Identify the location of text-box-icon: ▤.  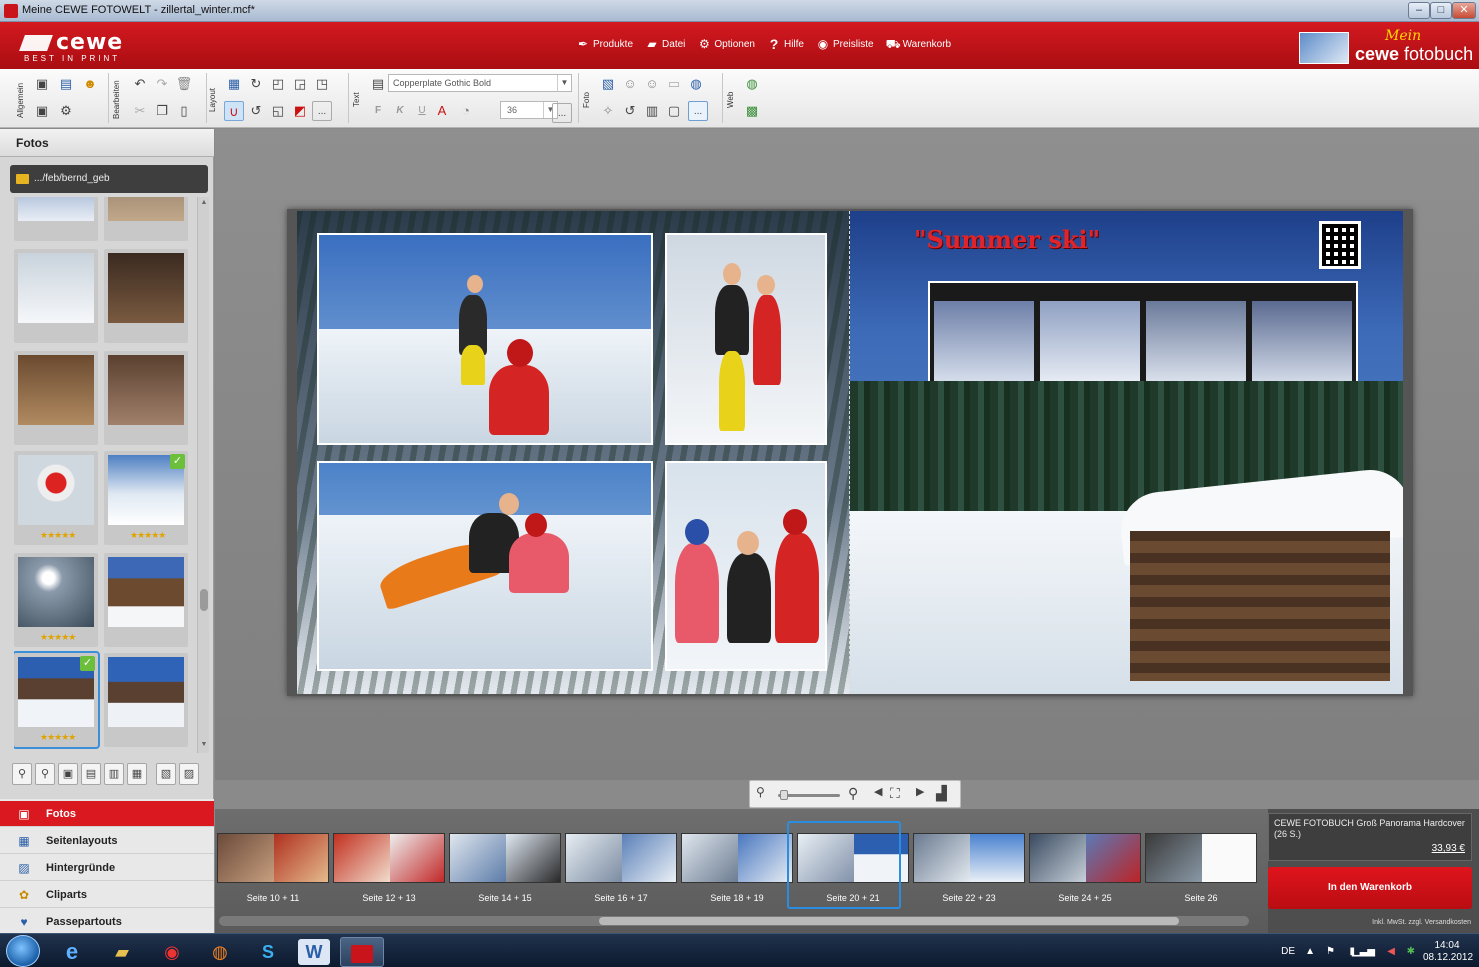
(378, 84).